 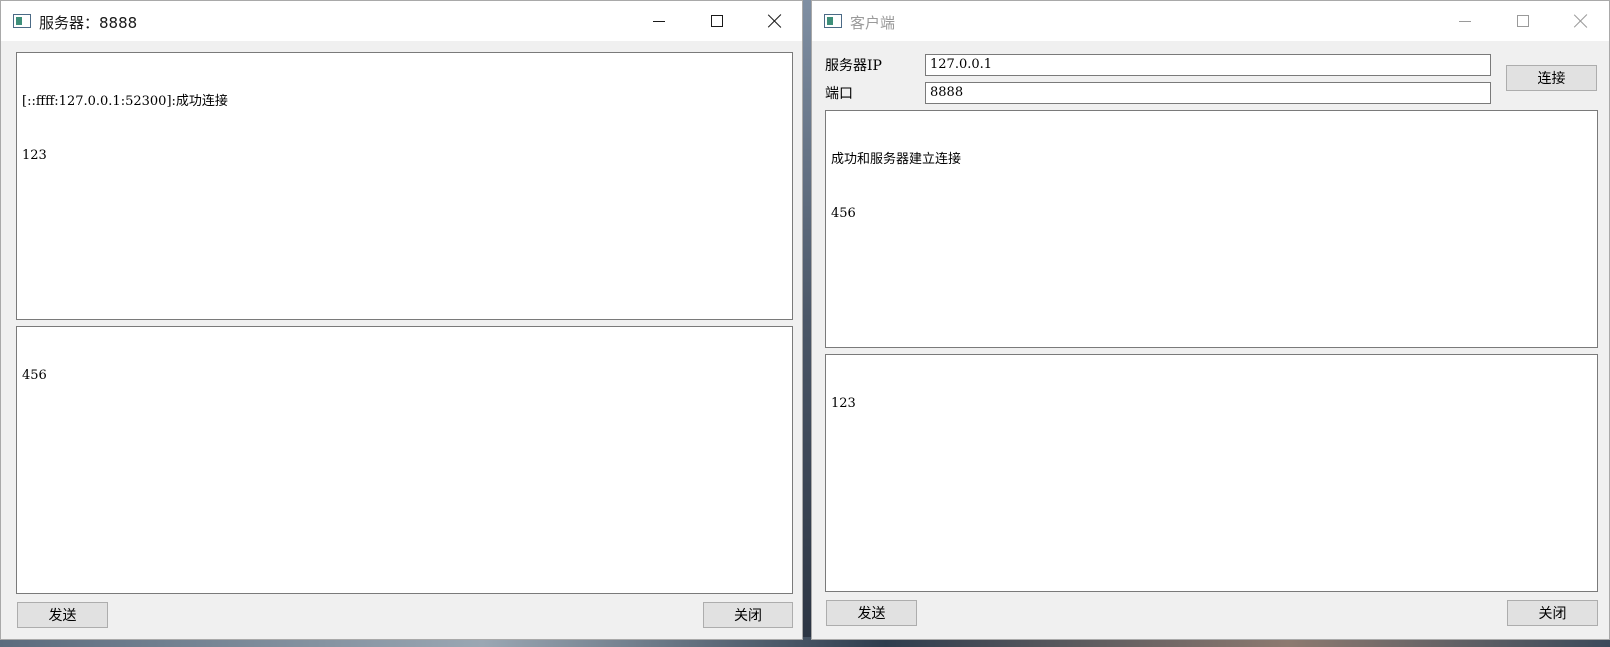 What do you see at coordinates (1208, 65) in the screenshot?
I see `server-ip-input: 127.0.0.1` at bounding box center [1208, 65].